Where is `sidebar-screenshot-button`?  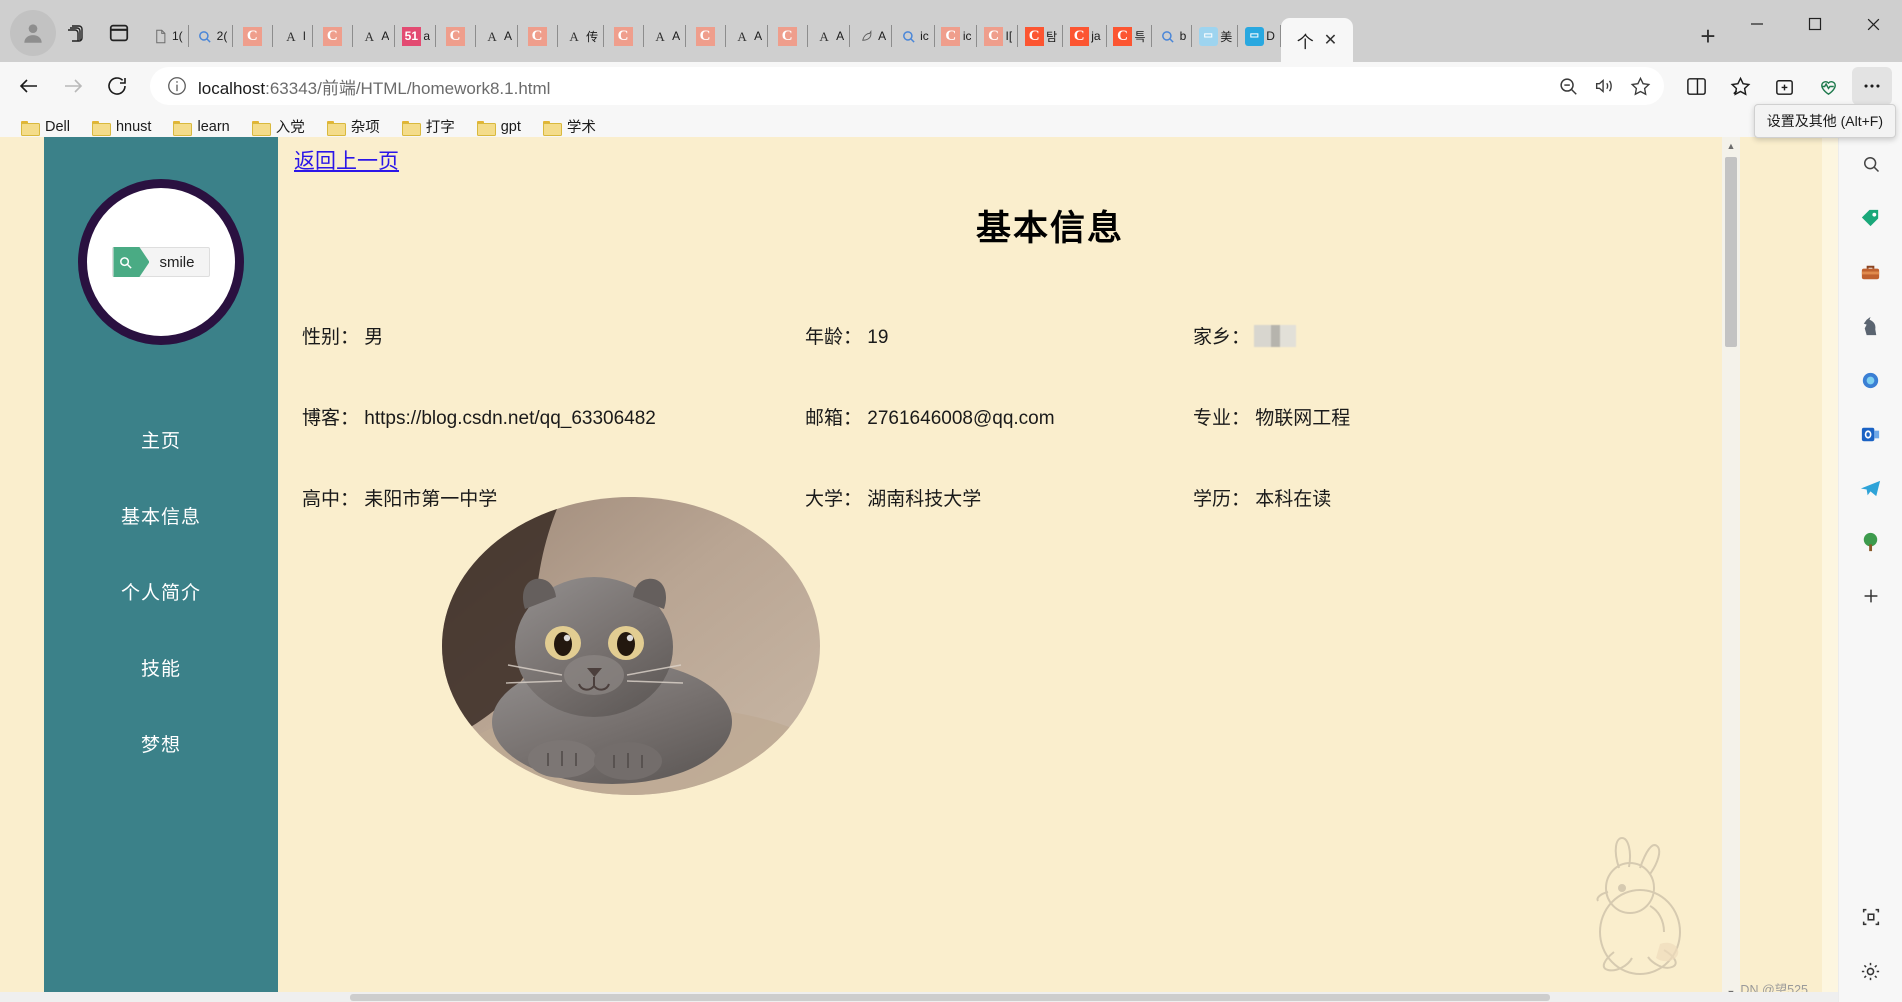 sidebar-screenshot-button is located at coordinates (1871, 917).